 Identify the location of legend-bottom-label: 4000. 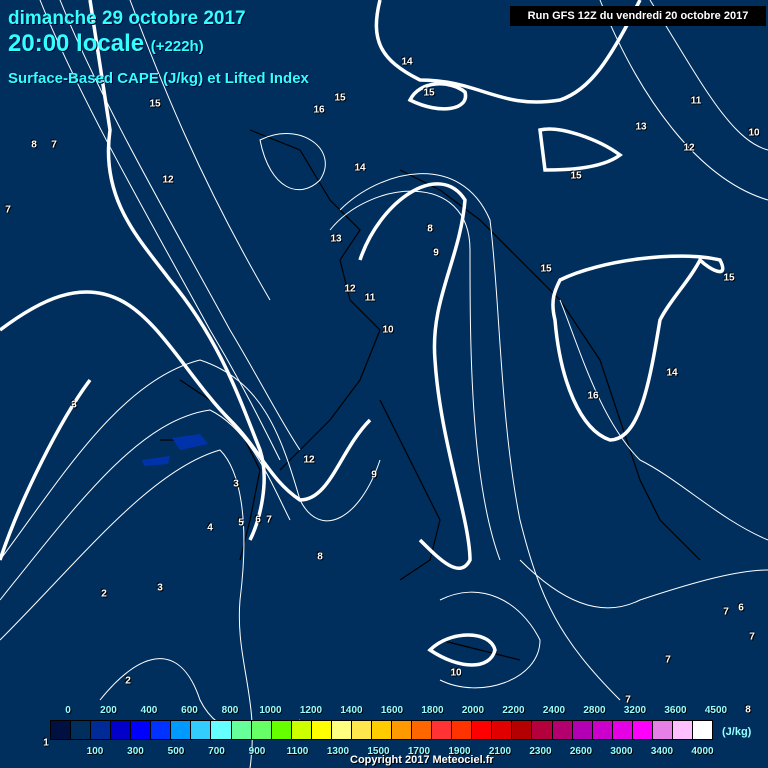
(702, 751).